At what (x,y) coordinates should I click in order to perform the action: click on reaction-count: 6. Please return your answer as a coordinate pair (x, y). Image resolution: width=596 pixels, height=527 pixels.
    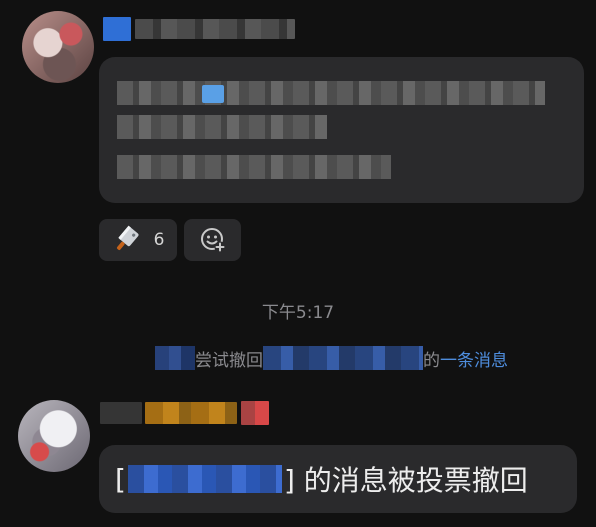
    Looking at the image, I should click on (159, 240).